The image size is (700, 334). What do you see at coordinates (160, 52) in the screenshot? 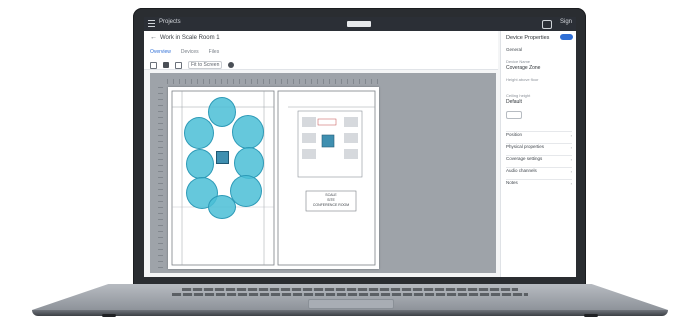
I see `tab-overview: Overview` at bounding box center [160, 52].